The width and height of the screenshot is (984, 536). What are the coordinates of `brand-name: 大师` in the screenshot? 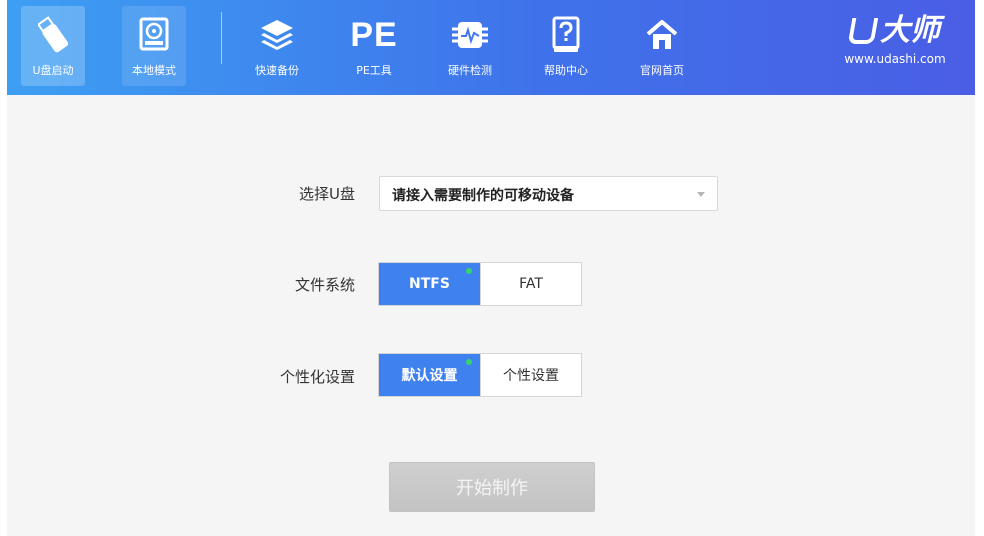 It's located at (910, 30).